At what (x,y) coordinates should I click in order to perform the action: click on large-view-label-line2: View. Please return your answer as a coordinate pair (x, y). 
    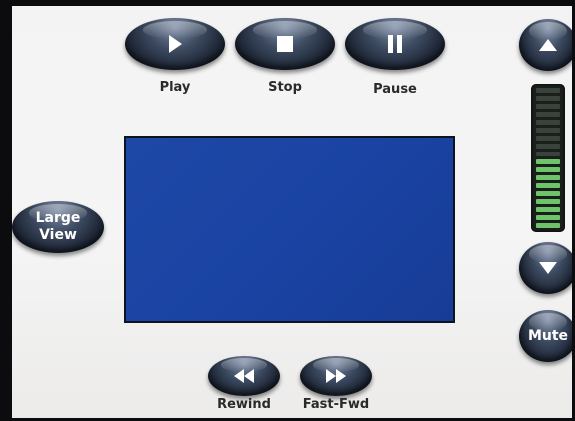
    Looking at the image, I should click on (58, 235).